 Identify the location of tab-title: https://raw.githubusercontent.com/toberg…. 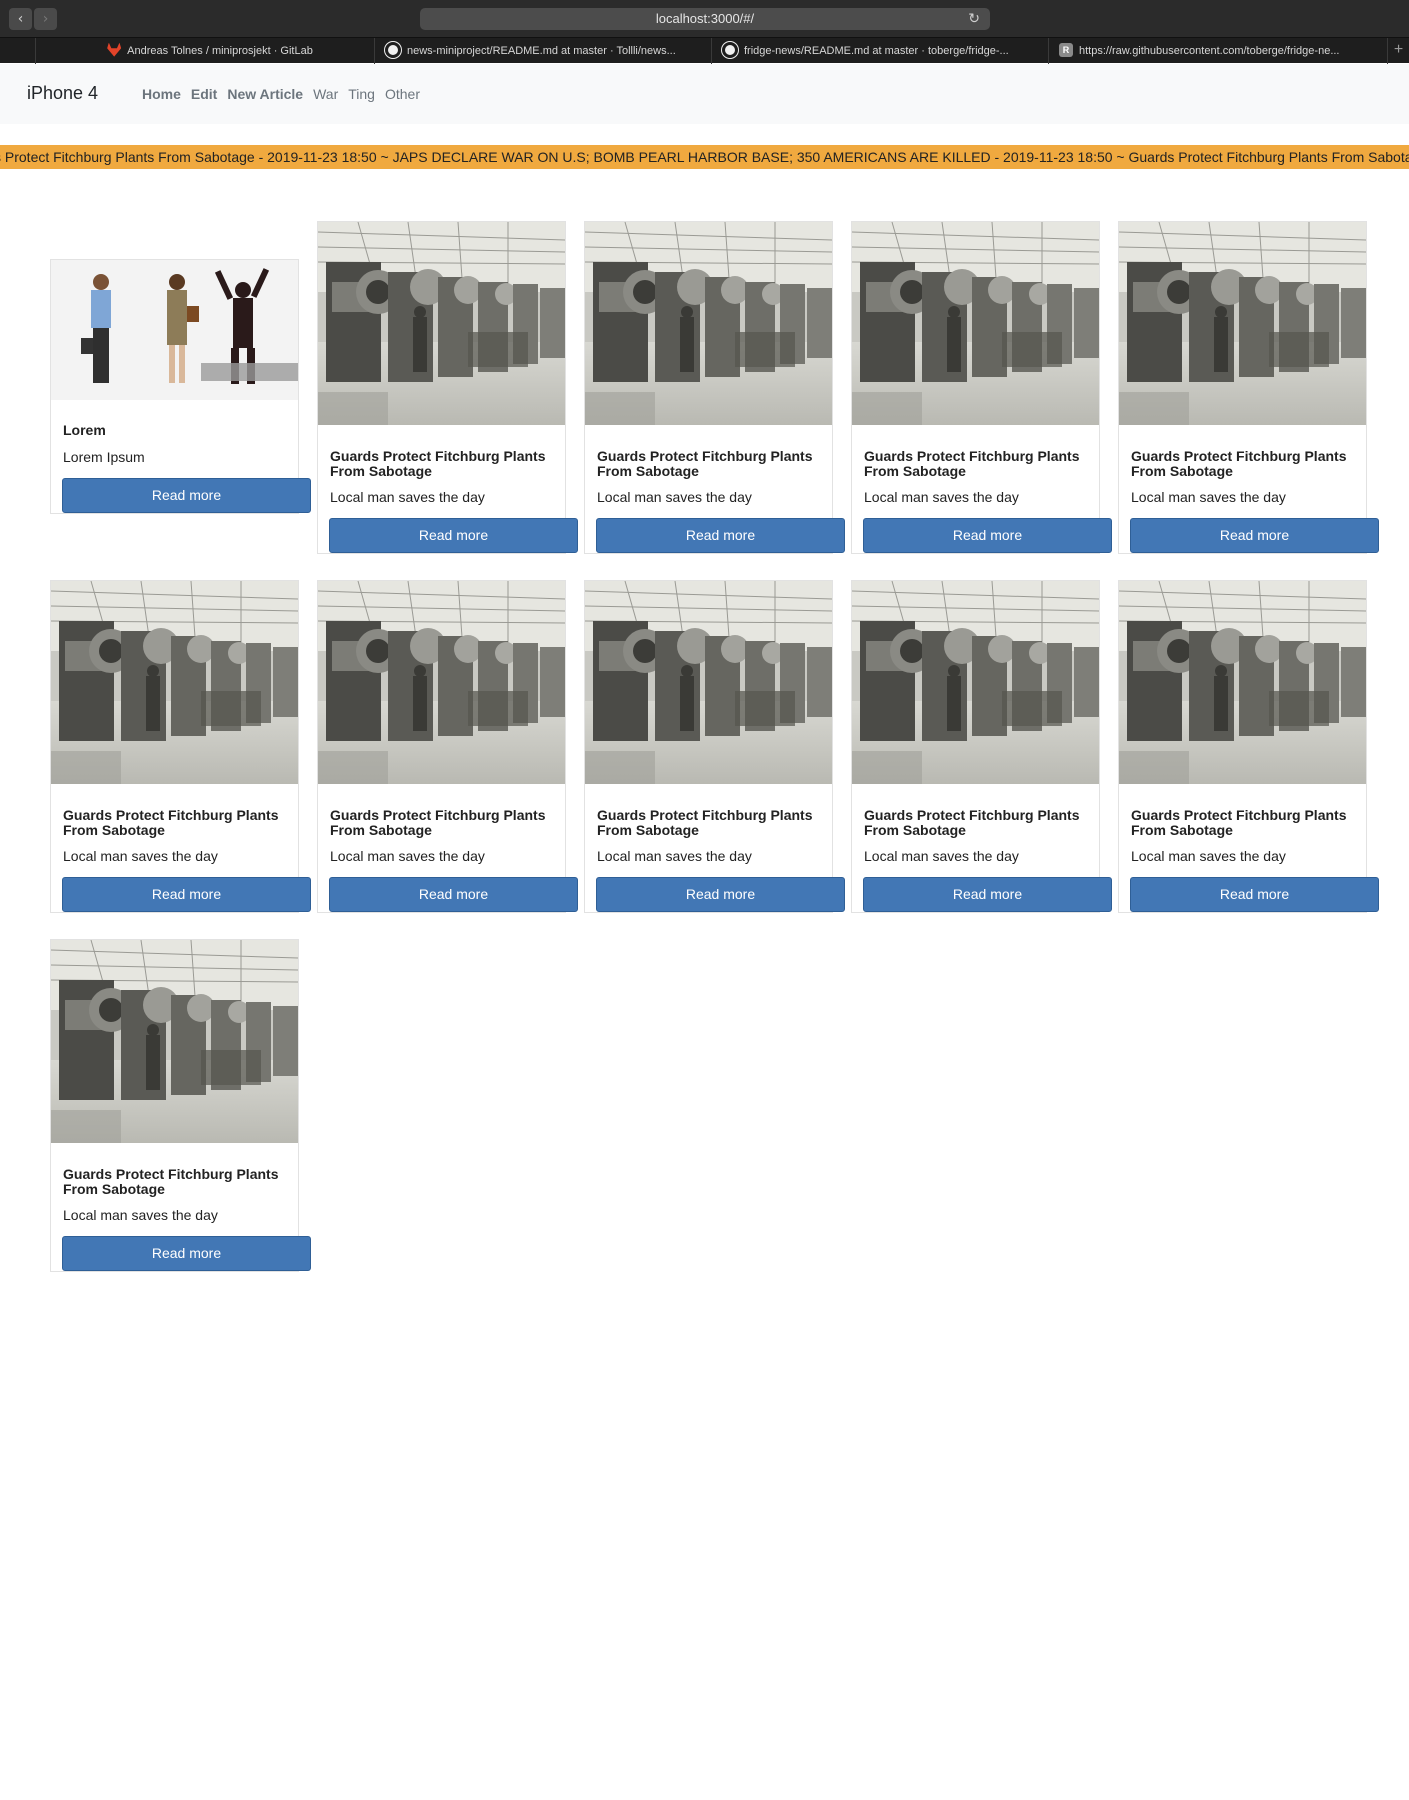
(1209, 51).